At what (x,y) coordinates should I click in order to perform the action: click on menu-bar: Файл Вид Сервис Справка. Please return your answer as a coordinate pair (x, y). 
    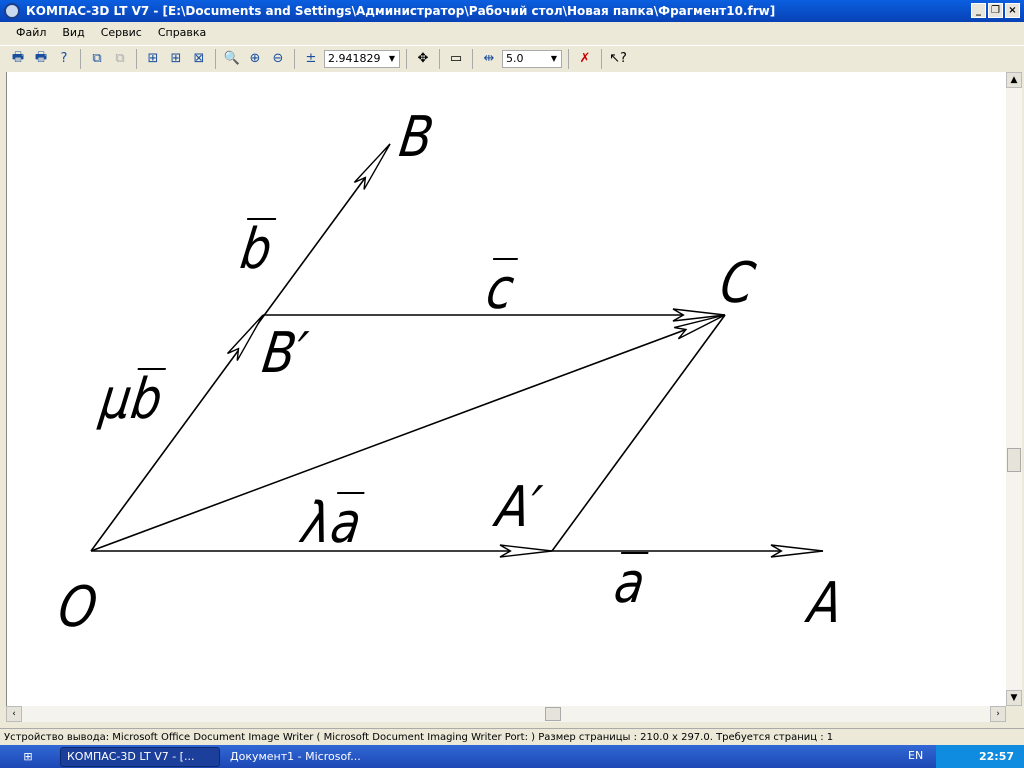
    Looking at the image, I should click on (512, 32).